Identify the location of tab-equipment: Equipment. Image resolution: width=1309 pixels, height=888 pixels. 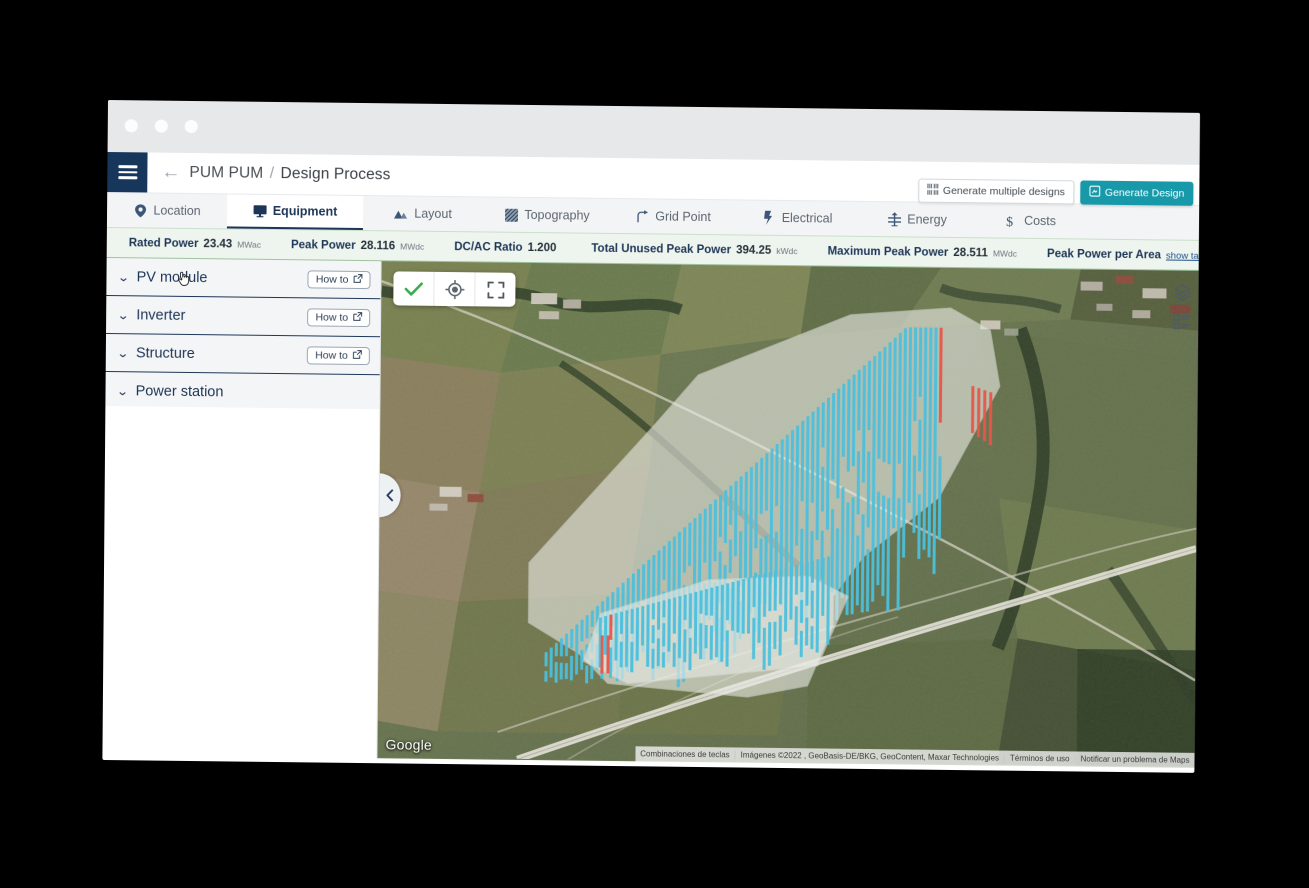
(295, 212).